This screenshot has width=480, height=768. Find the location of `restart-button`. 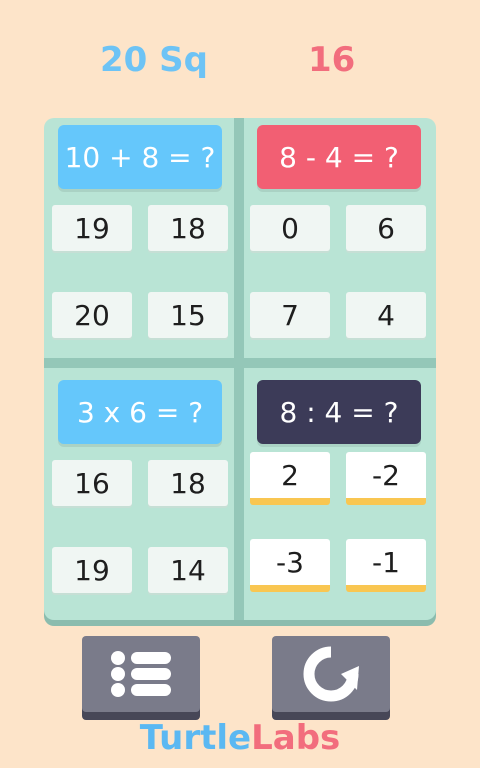

restart-button is located at coordinates (331, 674).